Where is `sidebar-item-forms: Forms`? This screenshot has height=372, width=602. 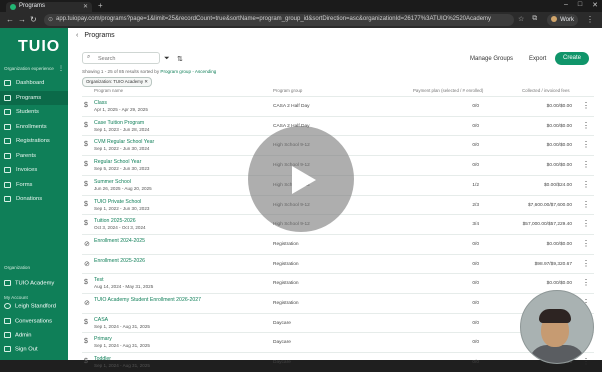 sidebar-item-forms: Forms is located at coordinates (34, 185).